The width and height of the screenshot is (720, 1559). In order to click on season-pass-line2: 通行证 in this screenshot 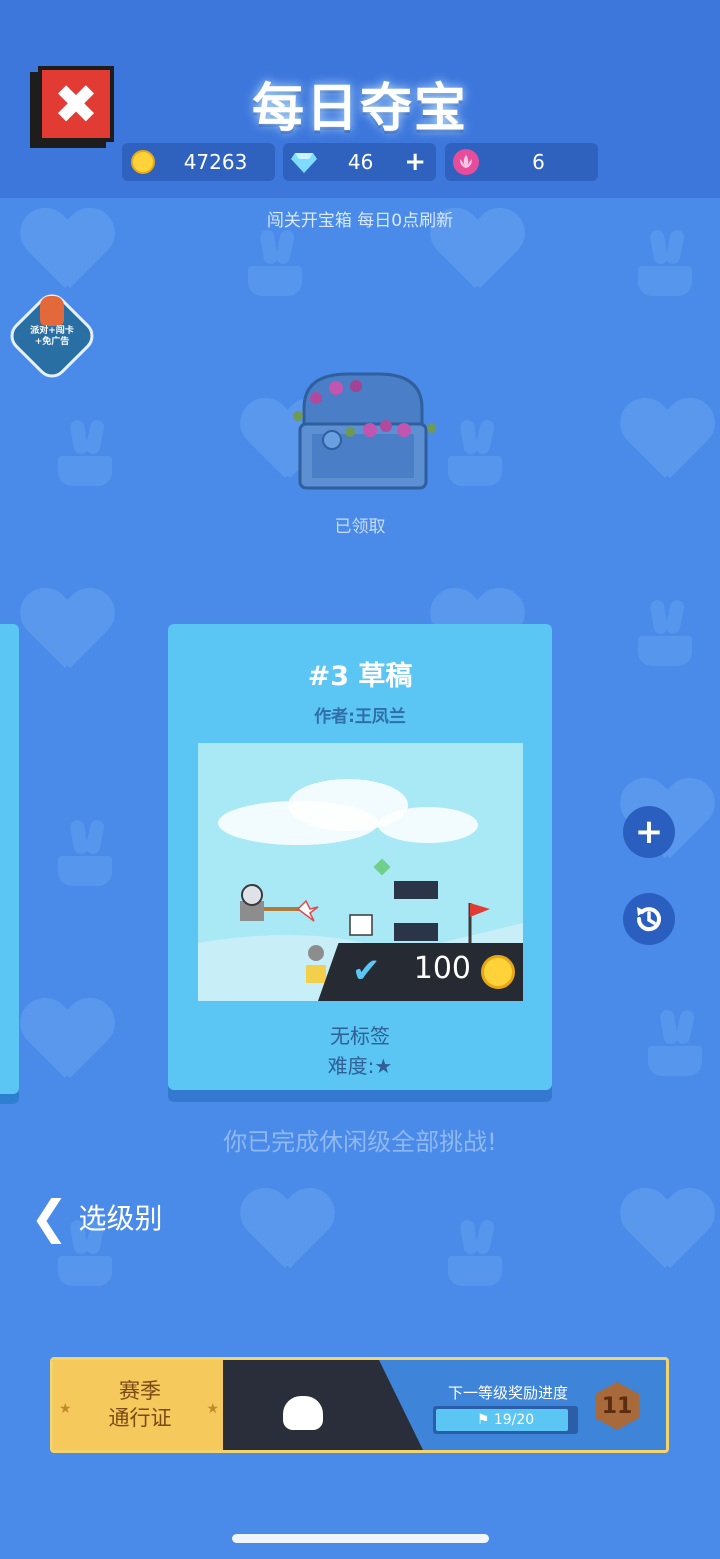, I will do `click(140, 1418)`.